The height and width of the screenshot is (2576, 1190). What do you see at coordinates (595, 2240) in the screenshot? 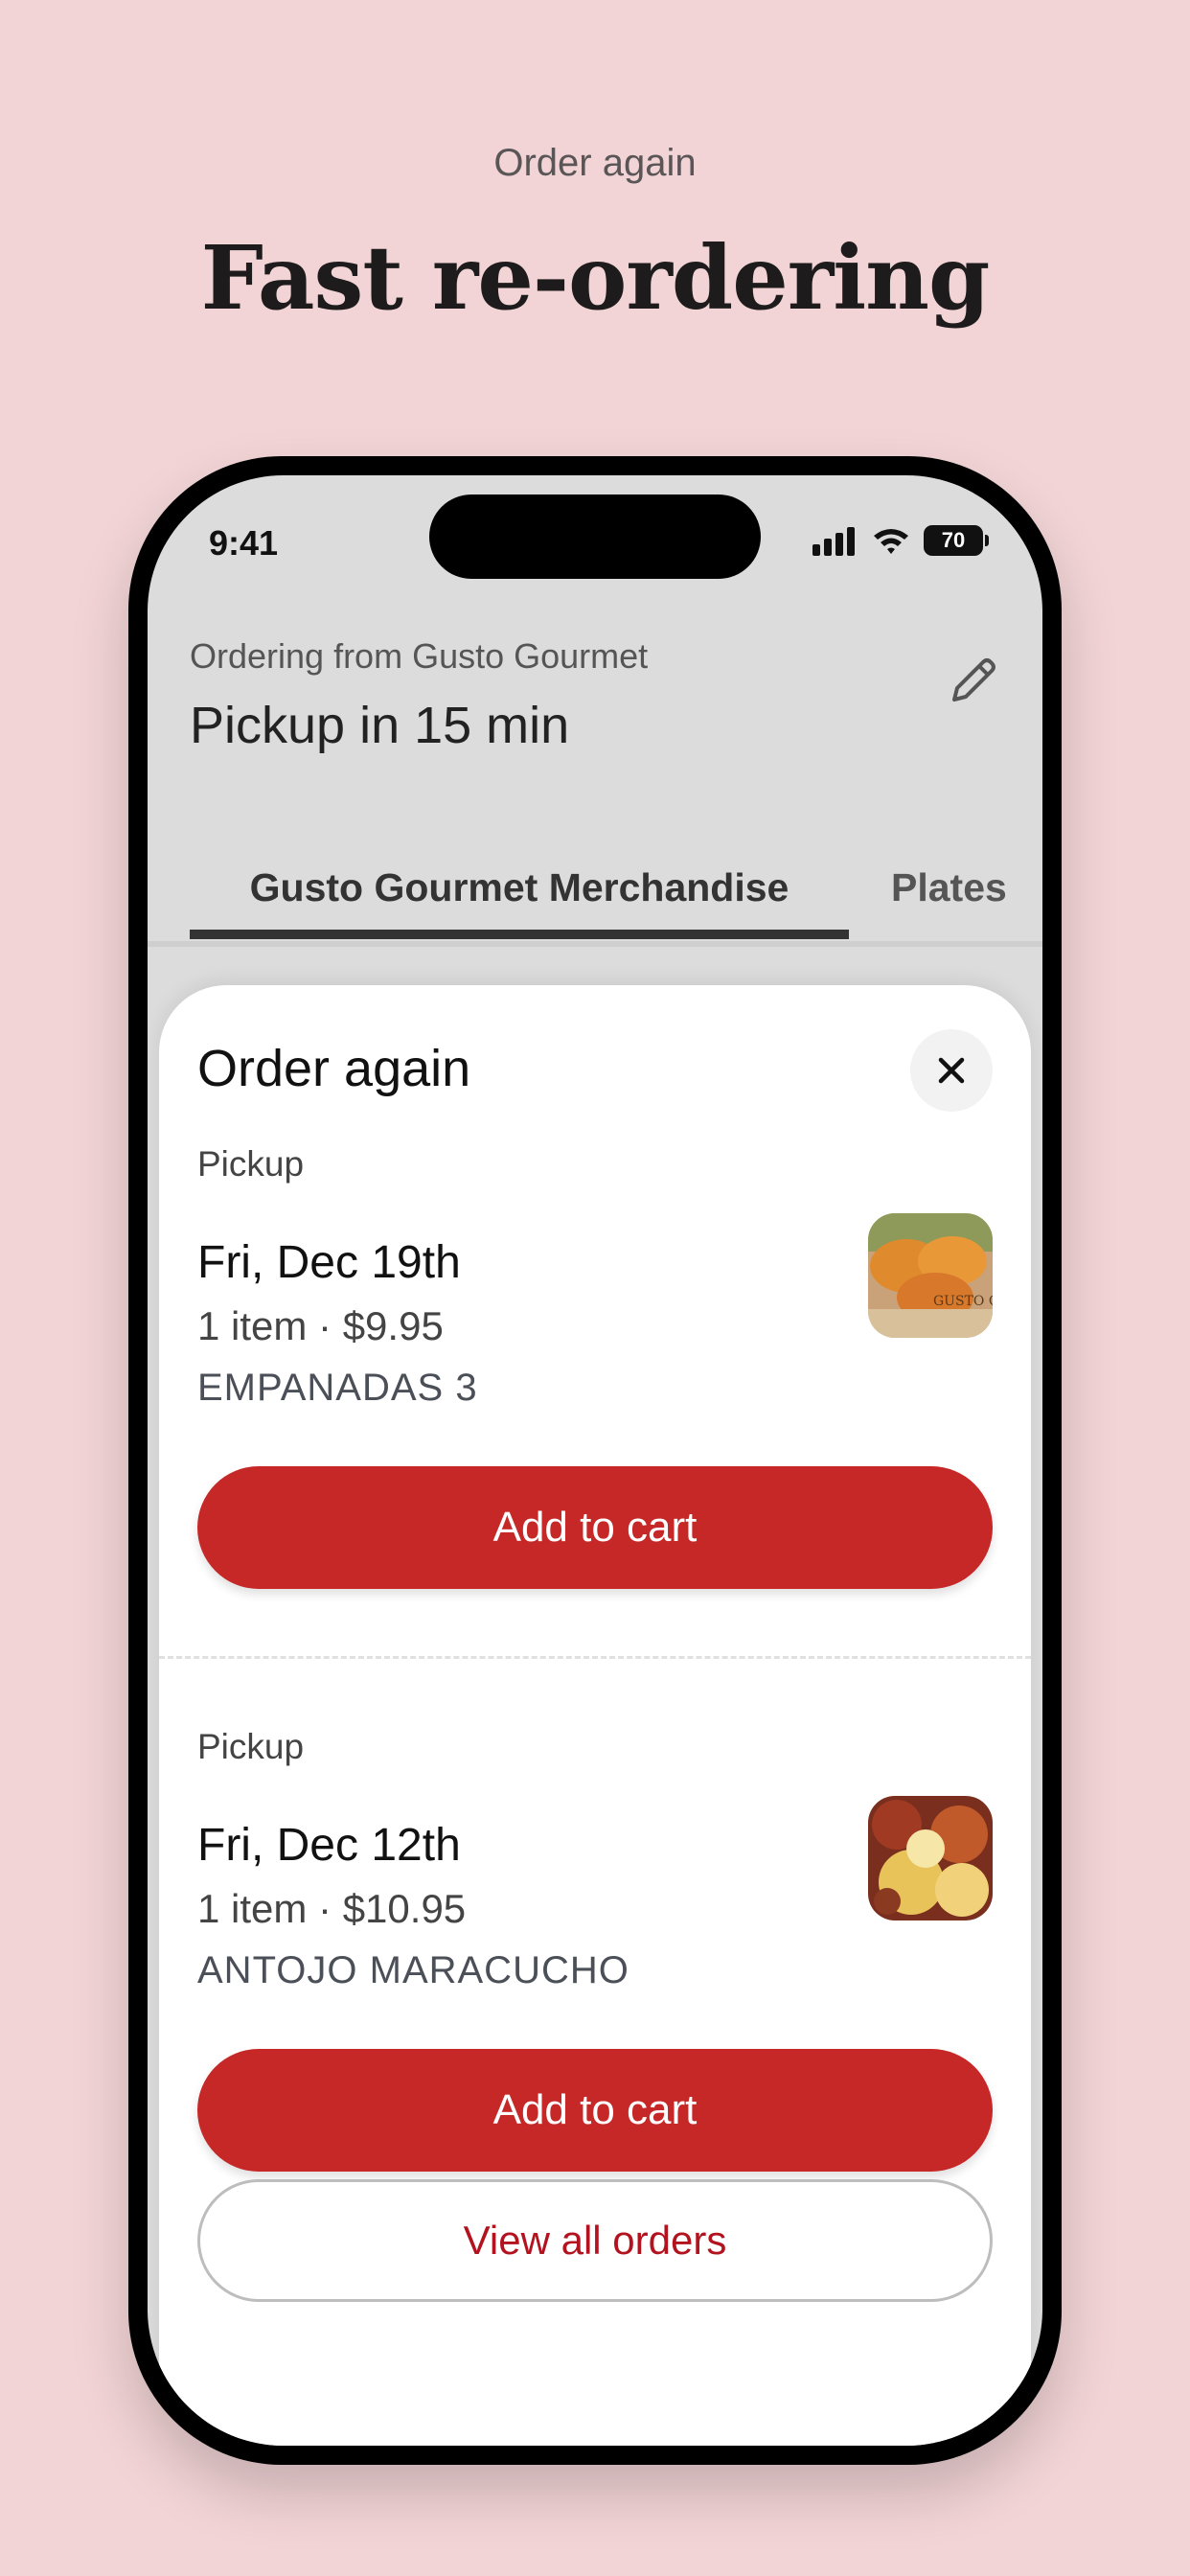
I see `view-all-orders-button: View all orders` at bounding box center [595, 2240].